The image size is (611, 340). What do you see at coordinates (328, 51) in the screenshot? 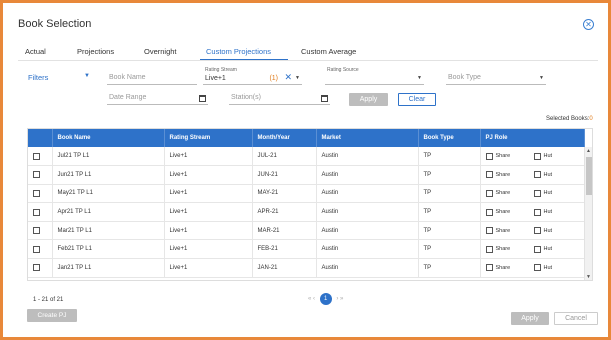
I see `tab-custom-average: Custom Average` at bounding box center [328, 51].